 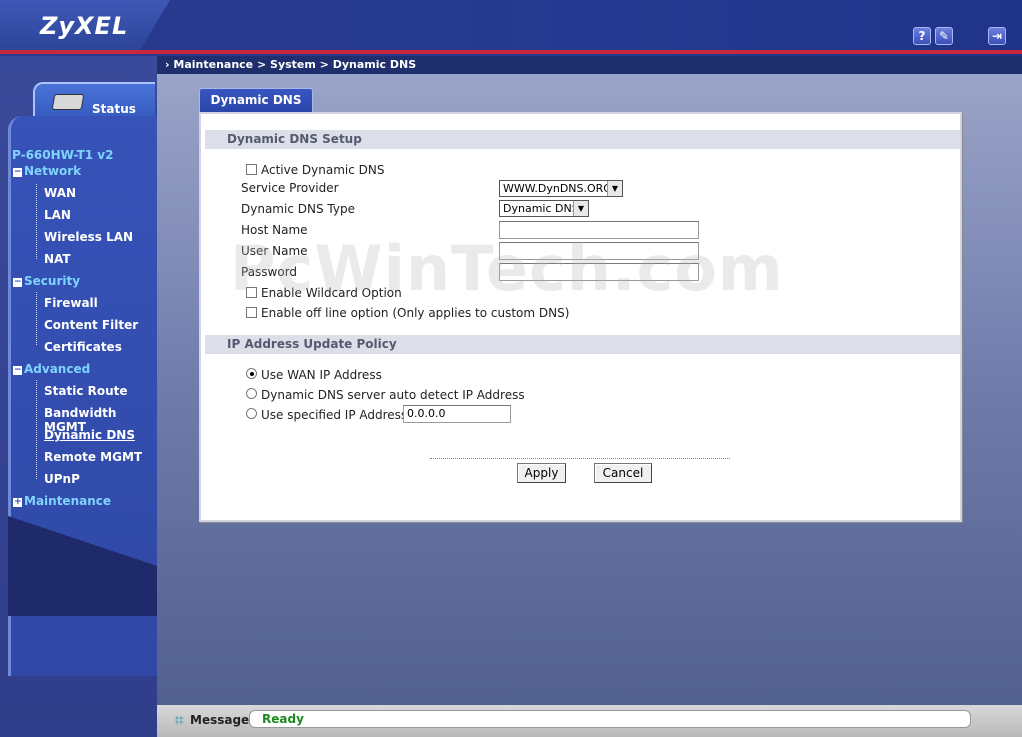 I want to click on policy-radio-wan, so click(x=251, y=373).